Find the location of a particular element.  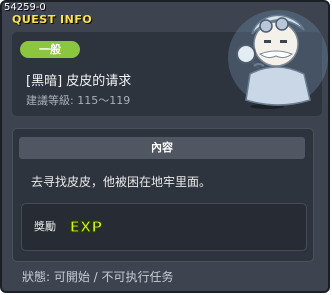

quest-name: [黑暗] 皮皮的请求 is located at coordinates (79, 81).